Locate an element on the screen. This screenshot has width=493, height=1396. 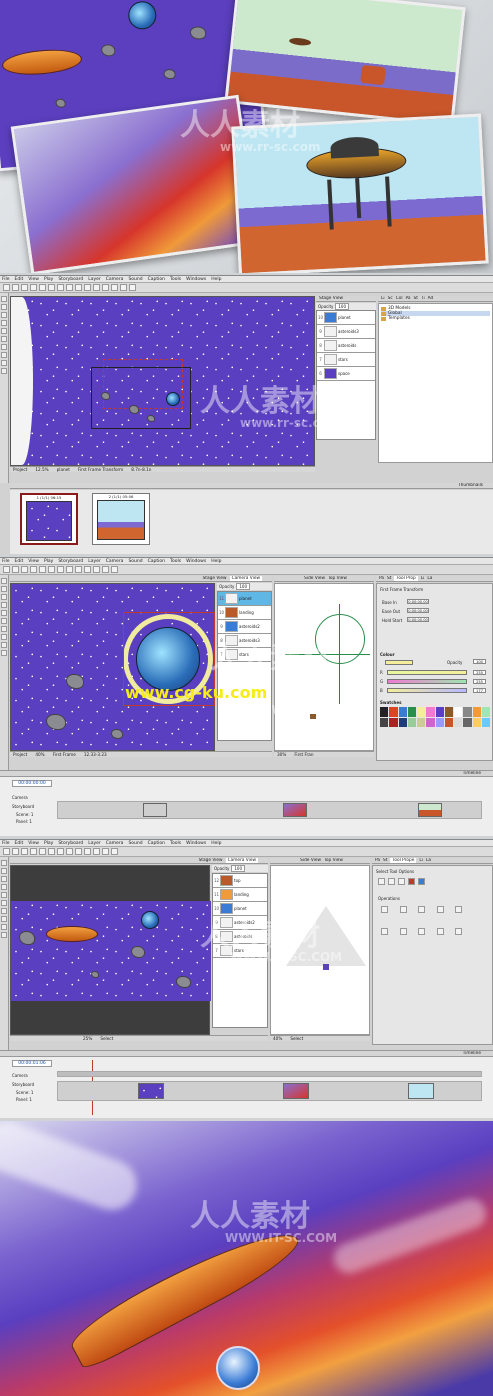
library-item: Templates is located at coordinates (435, 318).